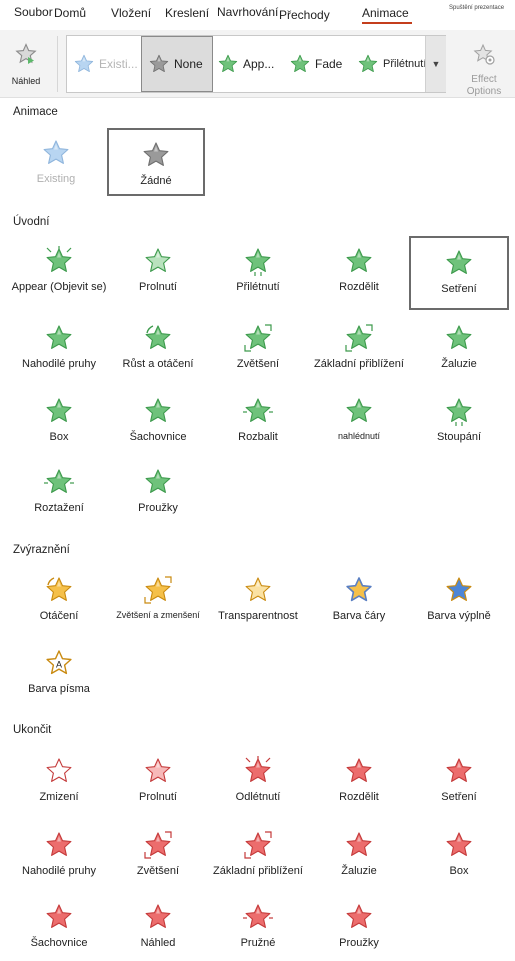 The height and width of the screenshot is (961, 515). I want to click on animation-item-star-green-bars: Nahodilé pruhy, so click(59, 350).